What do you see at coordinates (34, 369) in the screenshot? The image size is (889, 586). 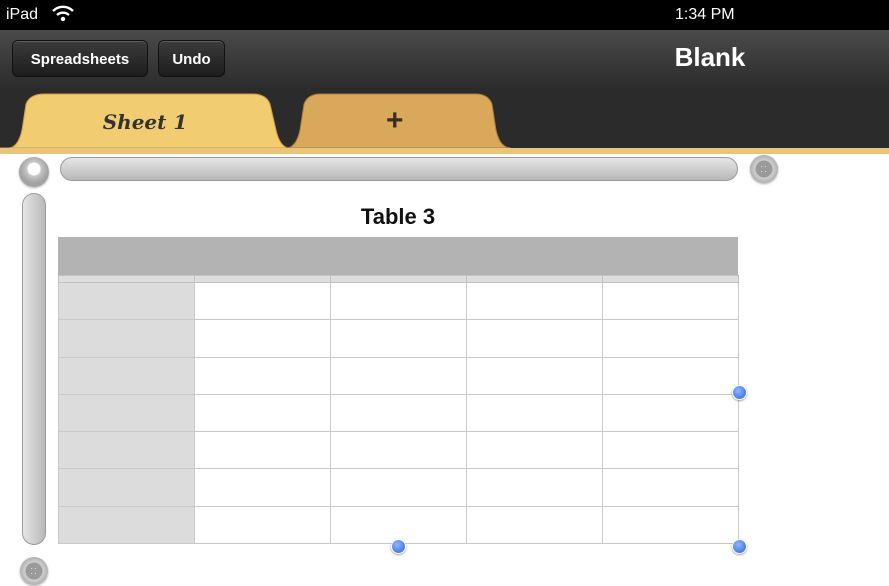 I see `row-header-bar` at bounding box center [34, 369].